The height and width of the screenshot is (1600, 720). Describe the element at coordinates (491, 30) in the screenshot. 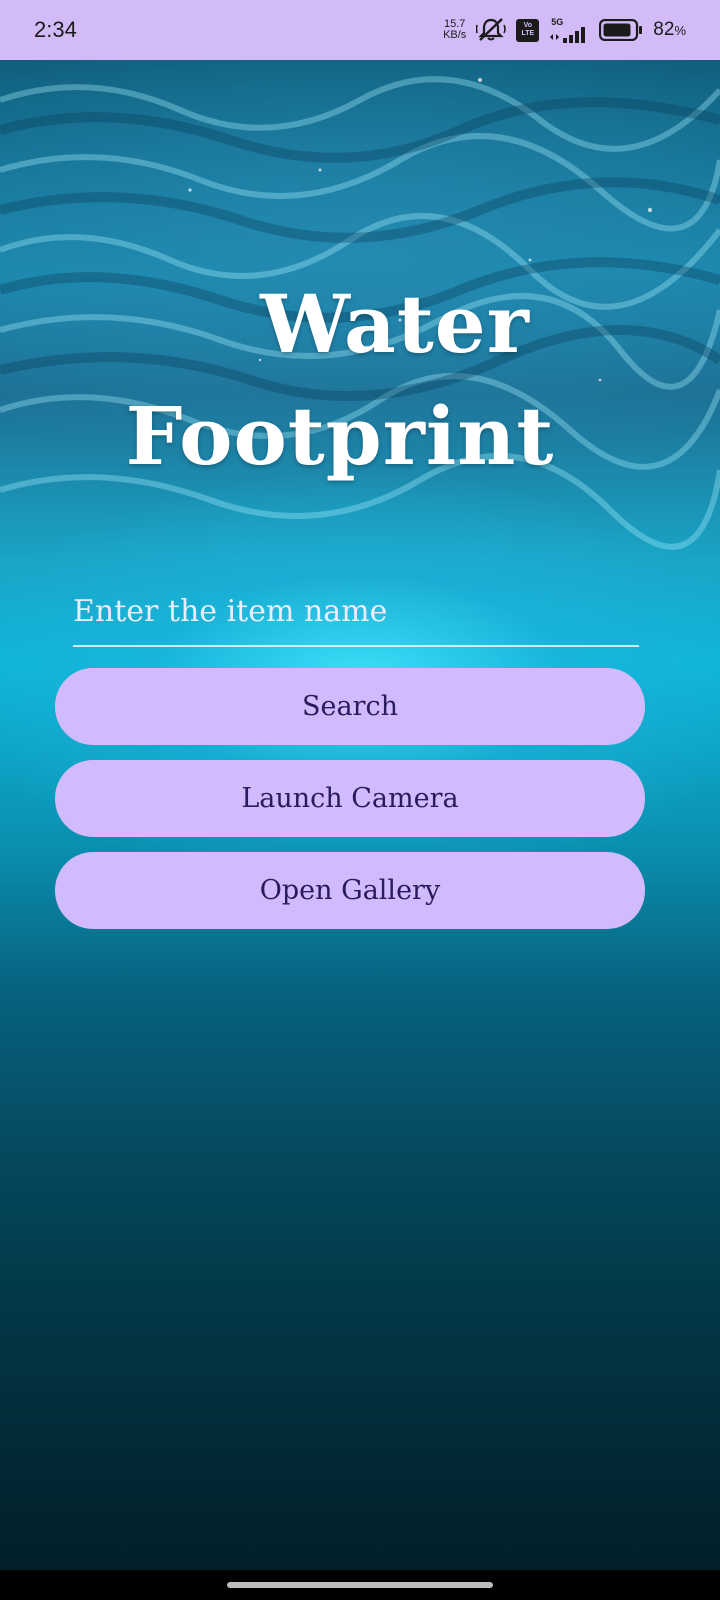

I see `bell-off-icon` at that location.